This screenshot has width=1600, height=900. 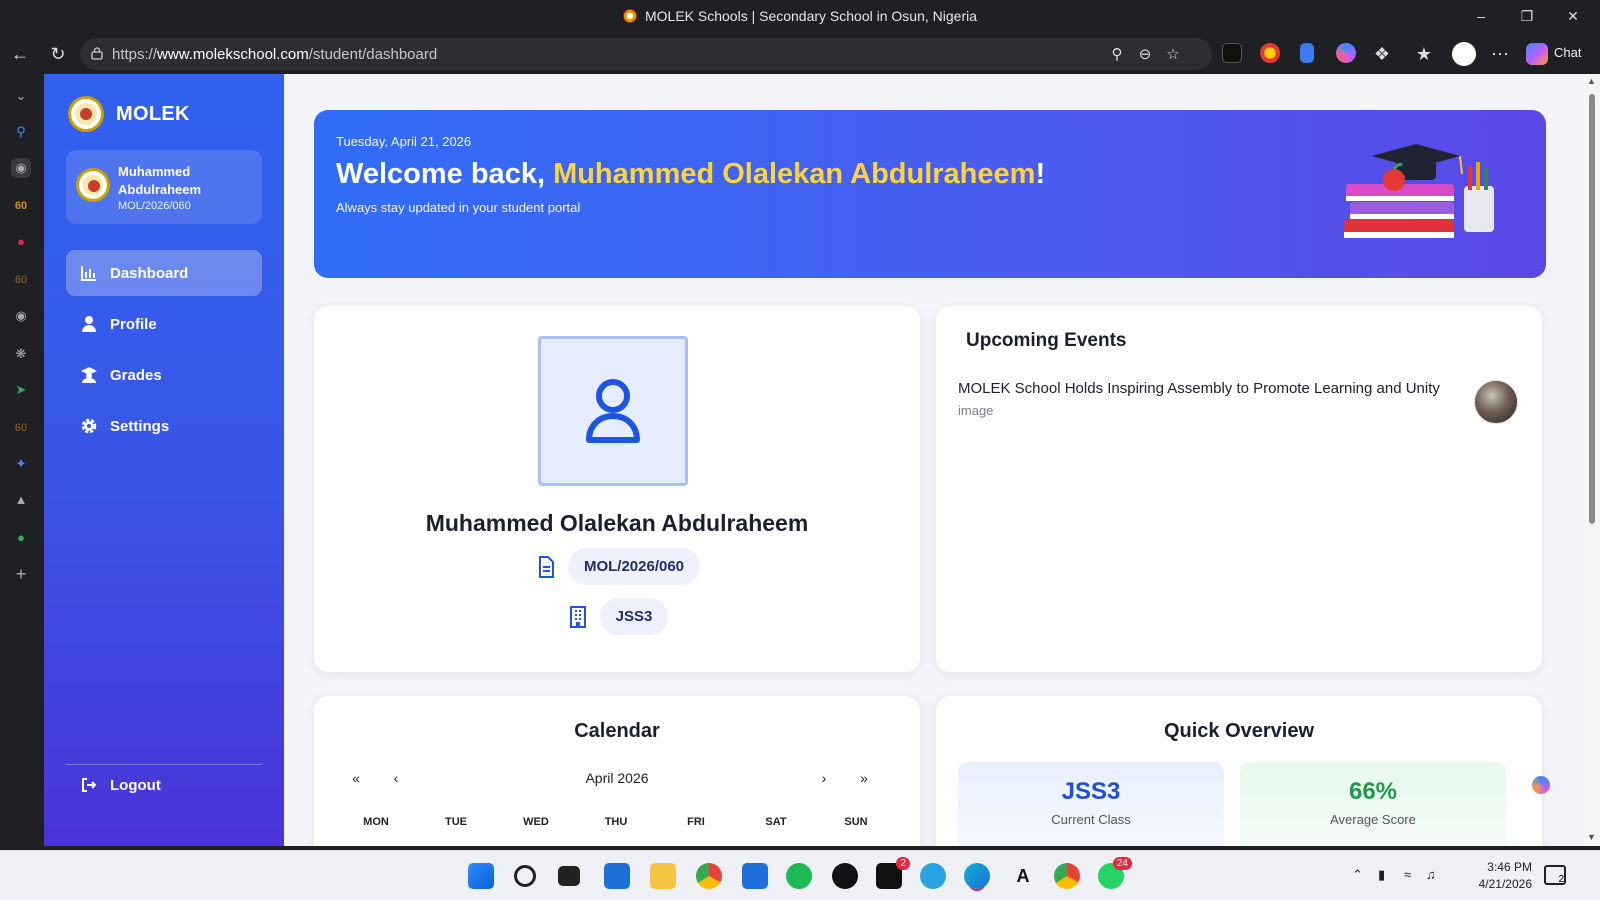 I want to click on scroll-down-icon: ▼, so click(x=1591, y=837).